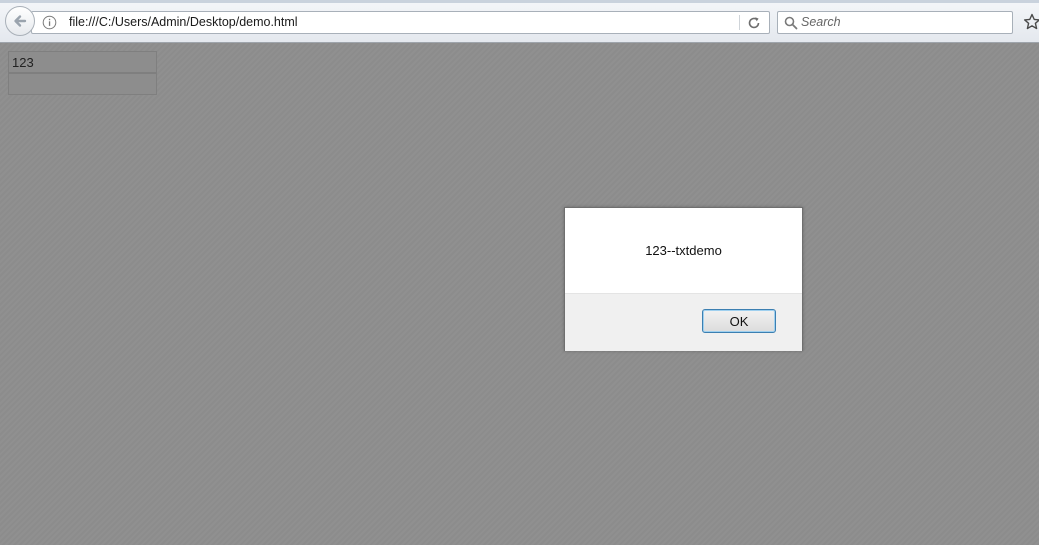  Describe the element at coordinates (901, 22) in the screenshot. I see `search-input` at that location.